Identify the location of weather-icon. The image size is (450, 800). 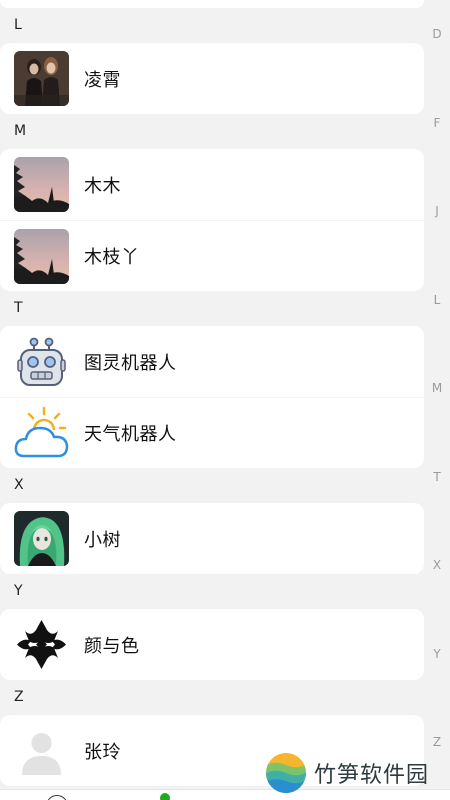
(41, 431).